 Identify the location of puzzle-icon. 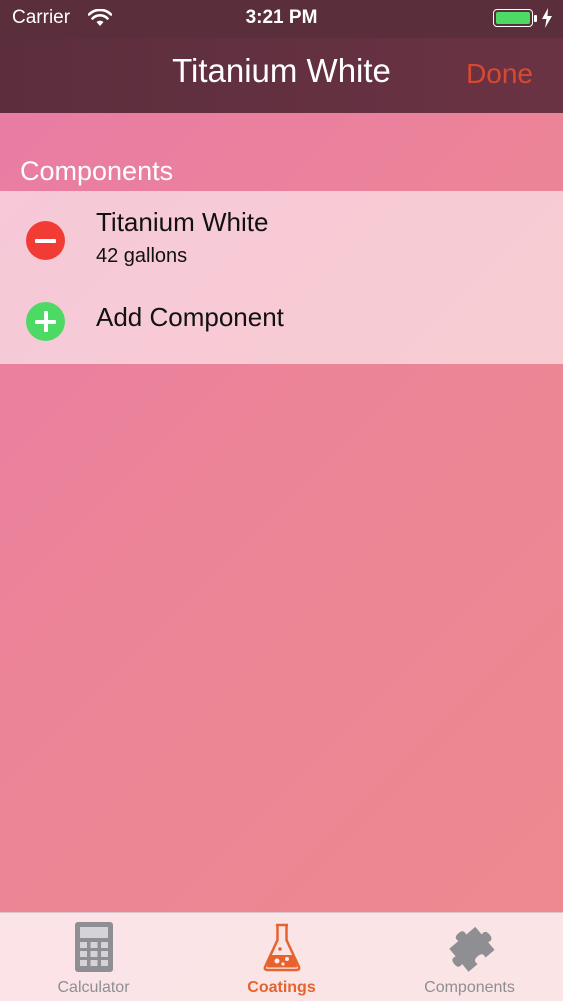
(470, 949).